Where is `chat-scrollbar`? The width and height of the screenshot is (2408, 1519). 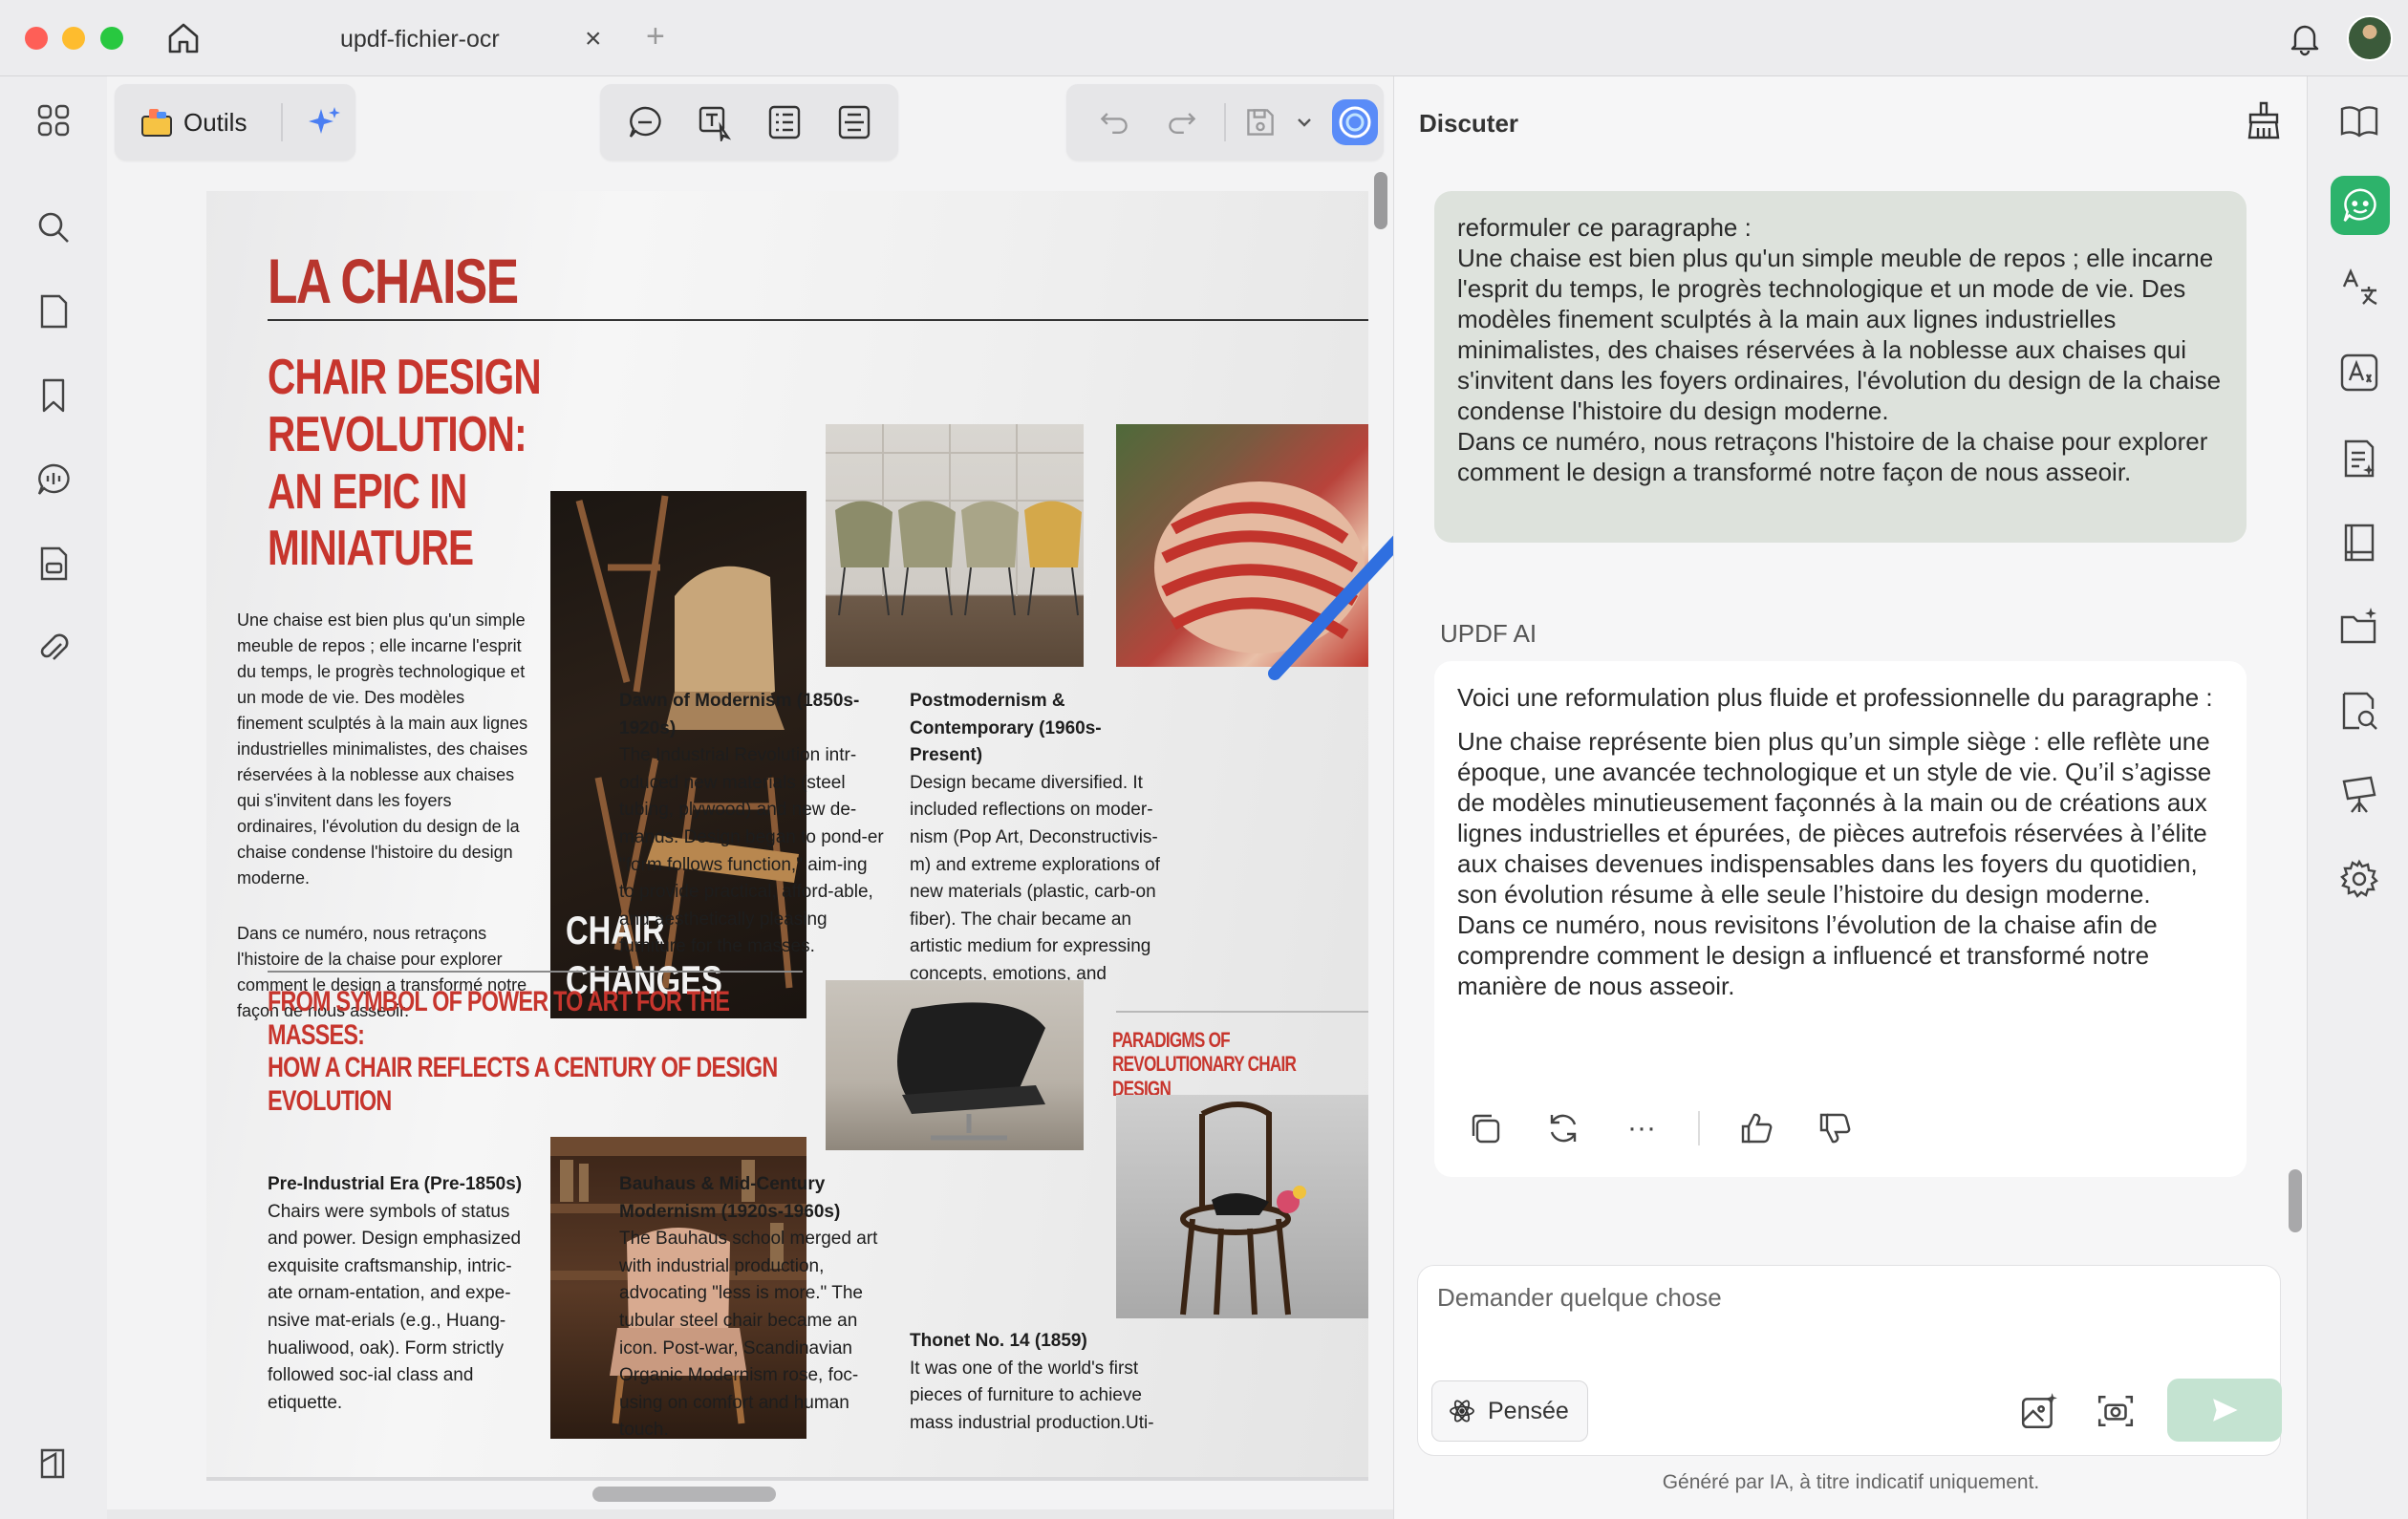 chat-scrollbar is located at coordinates (2295, 1200).